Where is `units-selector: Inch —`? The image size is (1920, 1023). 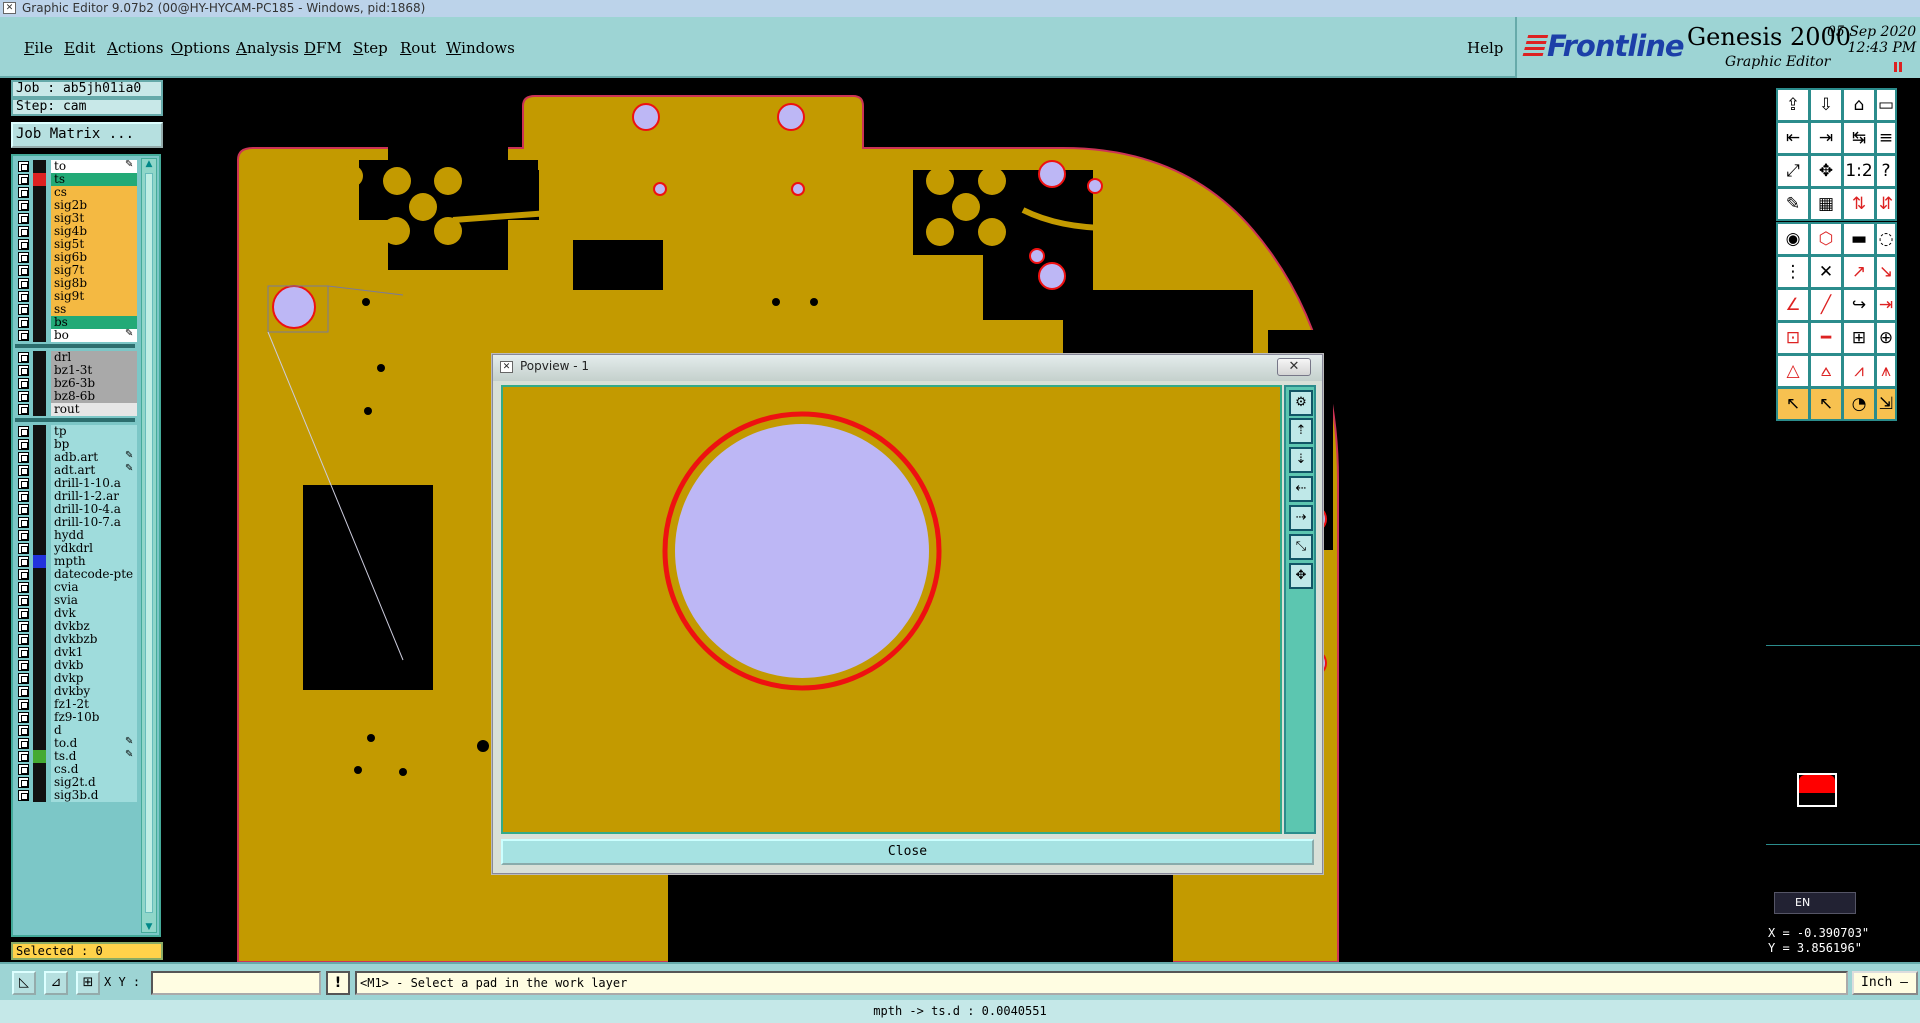
units-selector: Inch — is located at coordinates (1885, 983).